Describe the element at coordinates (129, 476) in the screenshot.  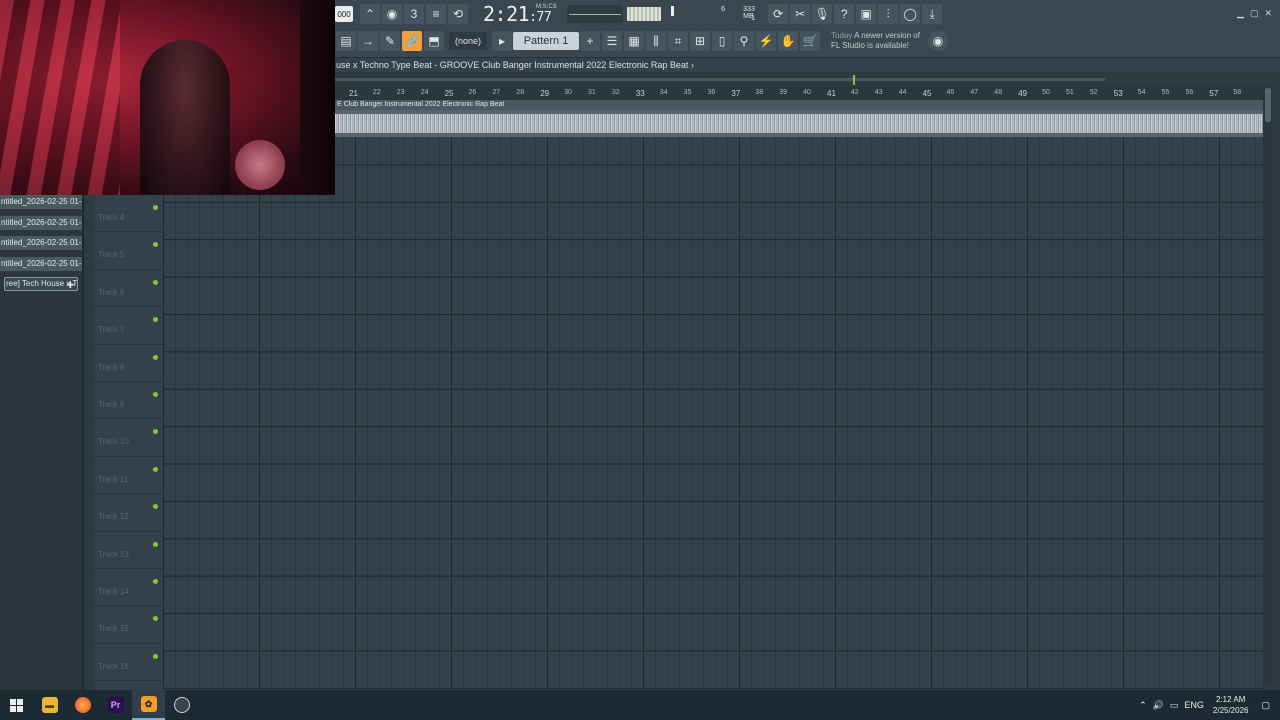
I see `track-header: Track 11` at that location.